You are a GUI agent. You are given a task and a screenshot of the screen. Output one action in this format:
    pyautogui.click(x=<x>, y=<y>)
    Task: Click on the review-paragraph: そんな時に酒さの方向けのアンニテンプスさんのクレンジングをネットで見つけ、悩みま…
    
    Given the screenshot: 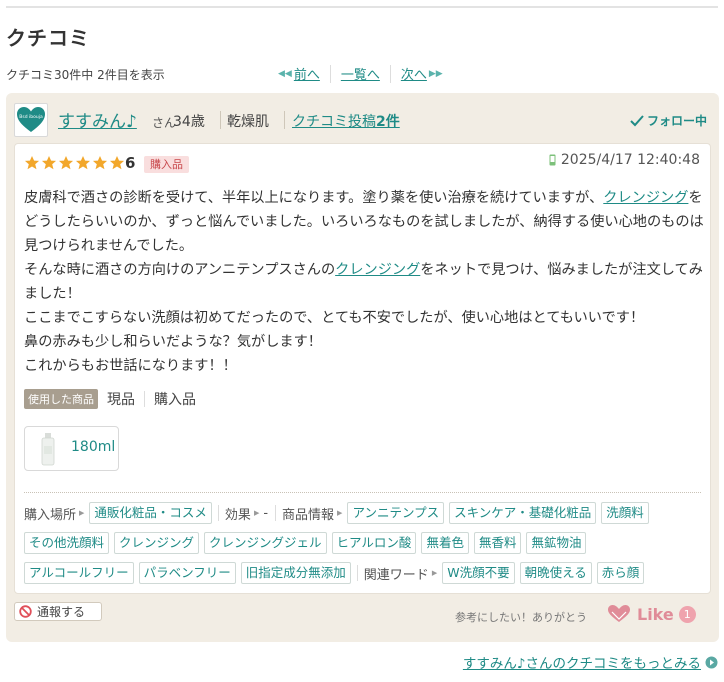 What is the action you would take?
    pyautogui.click(x=364, y=282)
    